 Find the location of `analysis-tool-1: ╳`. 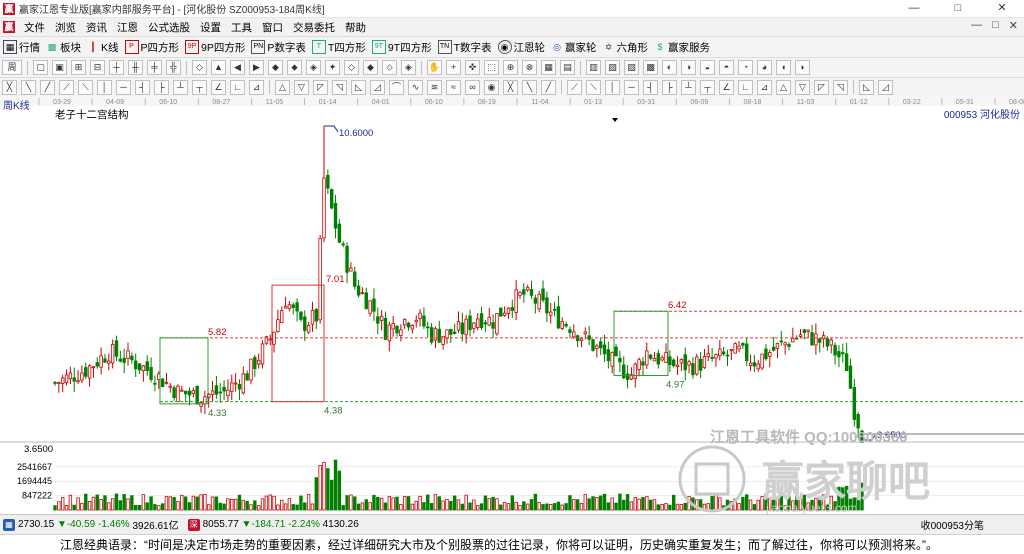

analysis-tool-1: ╳ is located at coordinates (9, 87).